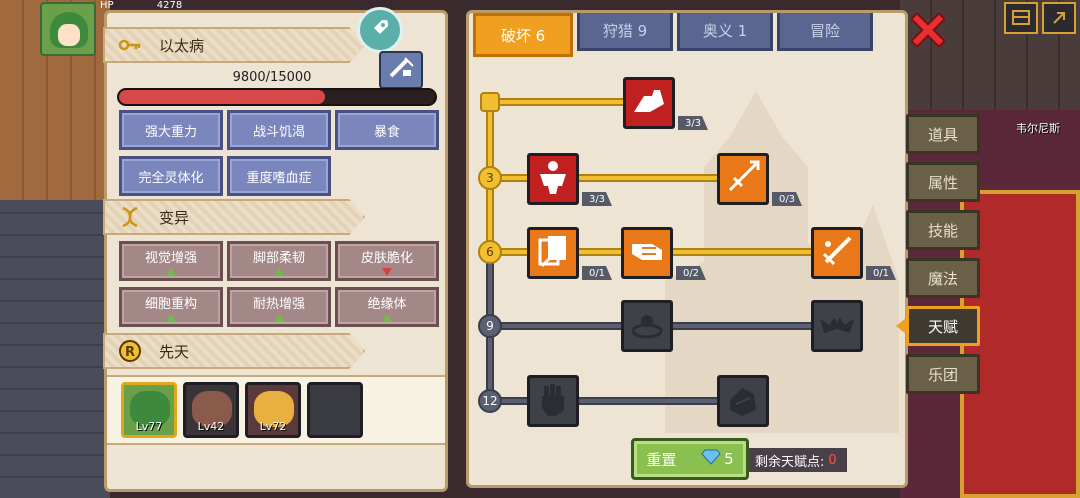  I want to click on remaining-points: 剩余天赋点: 0, so click(798, 460).